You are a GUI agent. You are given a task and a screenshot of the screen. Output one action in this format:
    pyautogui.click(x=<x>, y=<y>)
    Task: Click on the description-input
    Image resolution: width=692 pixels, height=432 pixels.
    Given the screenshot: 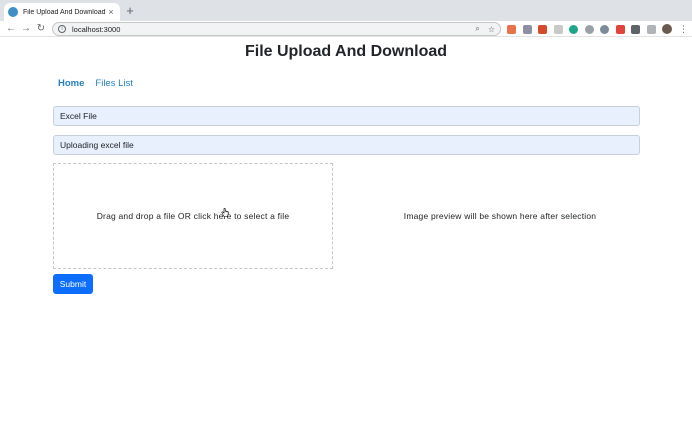 What is the action you would take?
    pyautogui.click(x=346, y=145)
    